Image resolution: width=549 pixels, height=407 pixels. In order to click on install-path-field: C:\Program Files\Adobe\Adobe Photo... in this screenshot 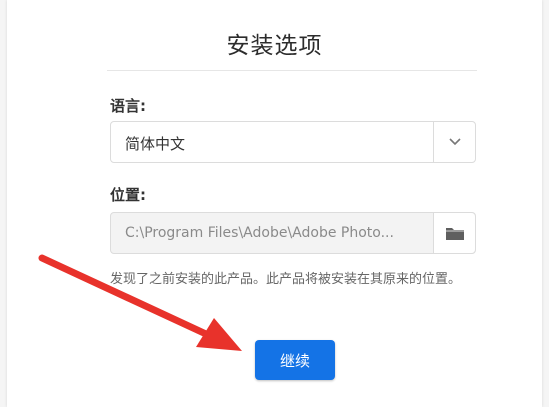, I will do `click(293, 233)`.